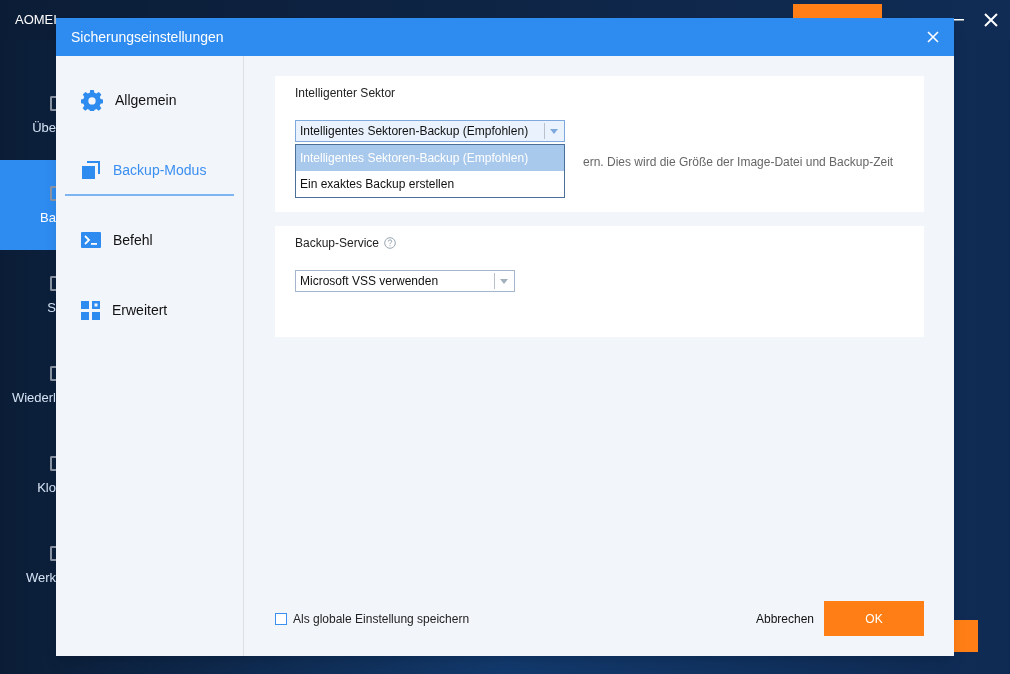  I want to click on nav-tab: Befehl, so click(149, 241).